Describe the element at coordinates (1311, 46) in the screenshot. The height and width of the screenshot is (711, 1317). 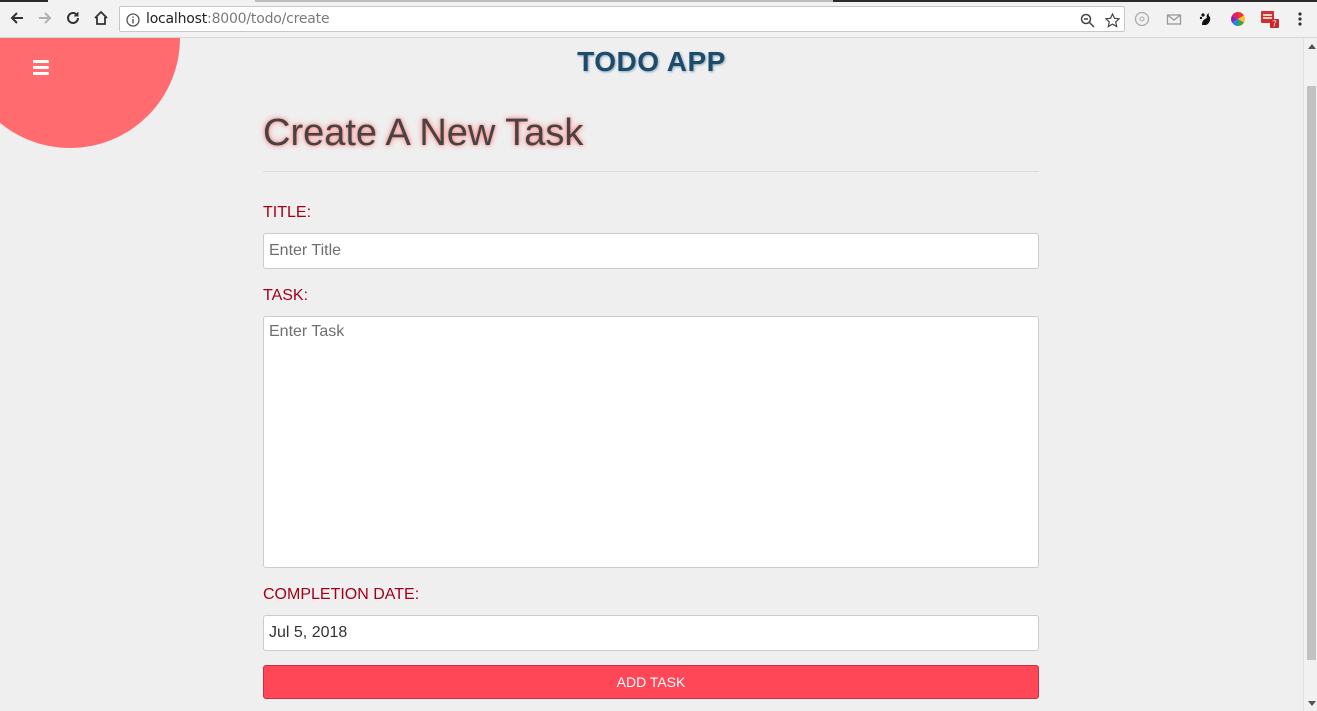
I see `scroll-up-icon` at that location.